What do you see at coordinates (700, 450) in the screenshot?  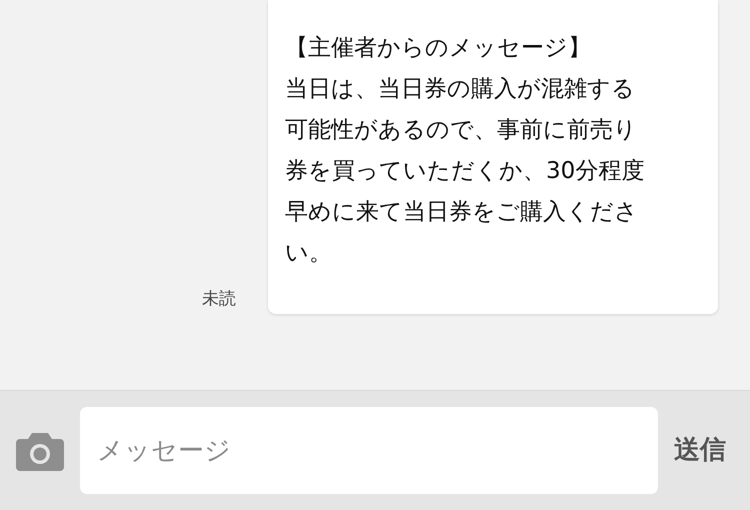 I see `send-button: 送信` at bounding box center [700, 450].